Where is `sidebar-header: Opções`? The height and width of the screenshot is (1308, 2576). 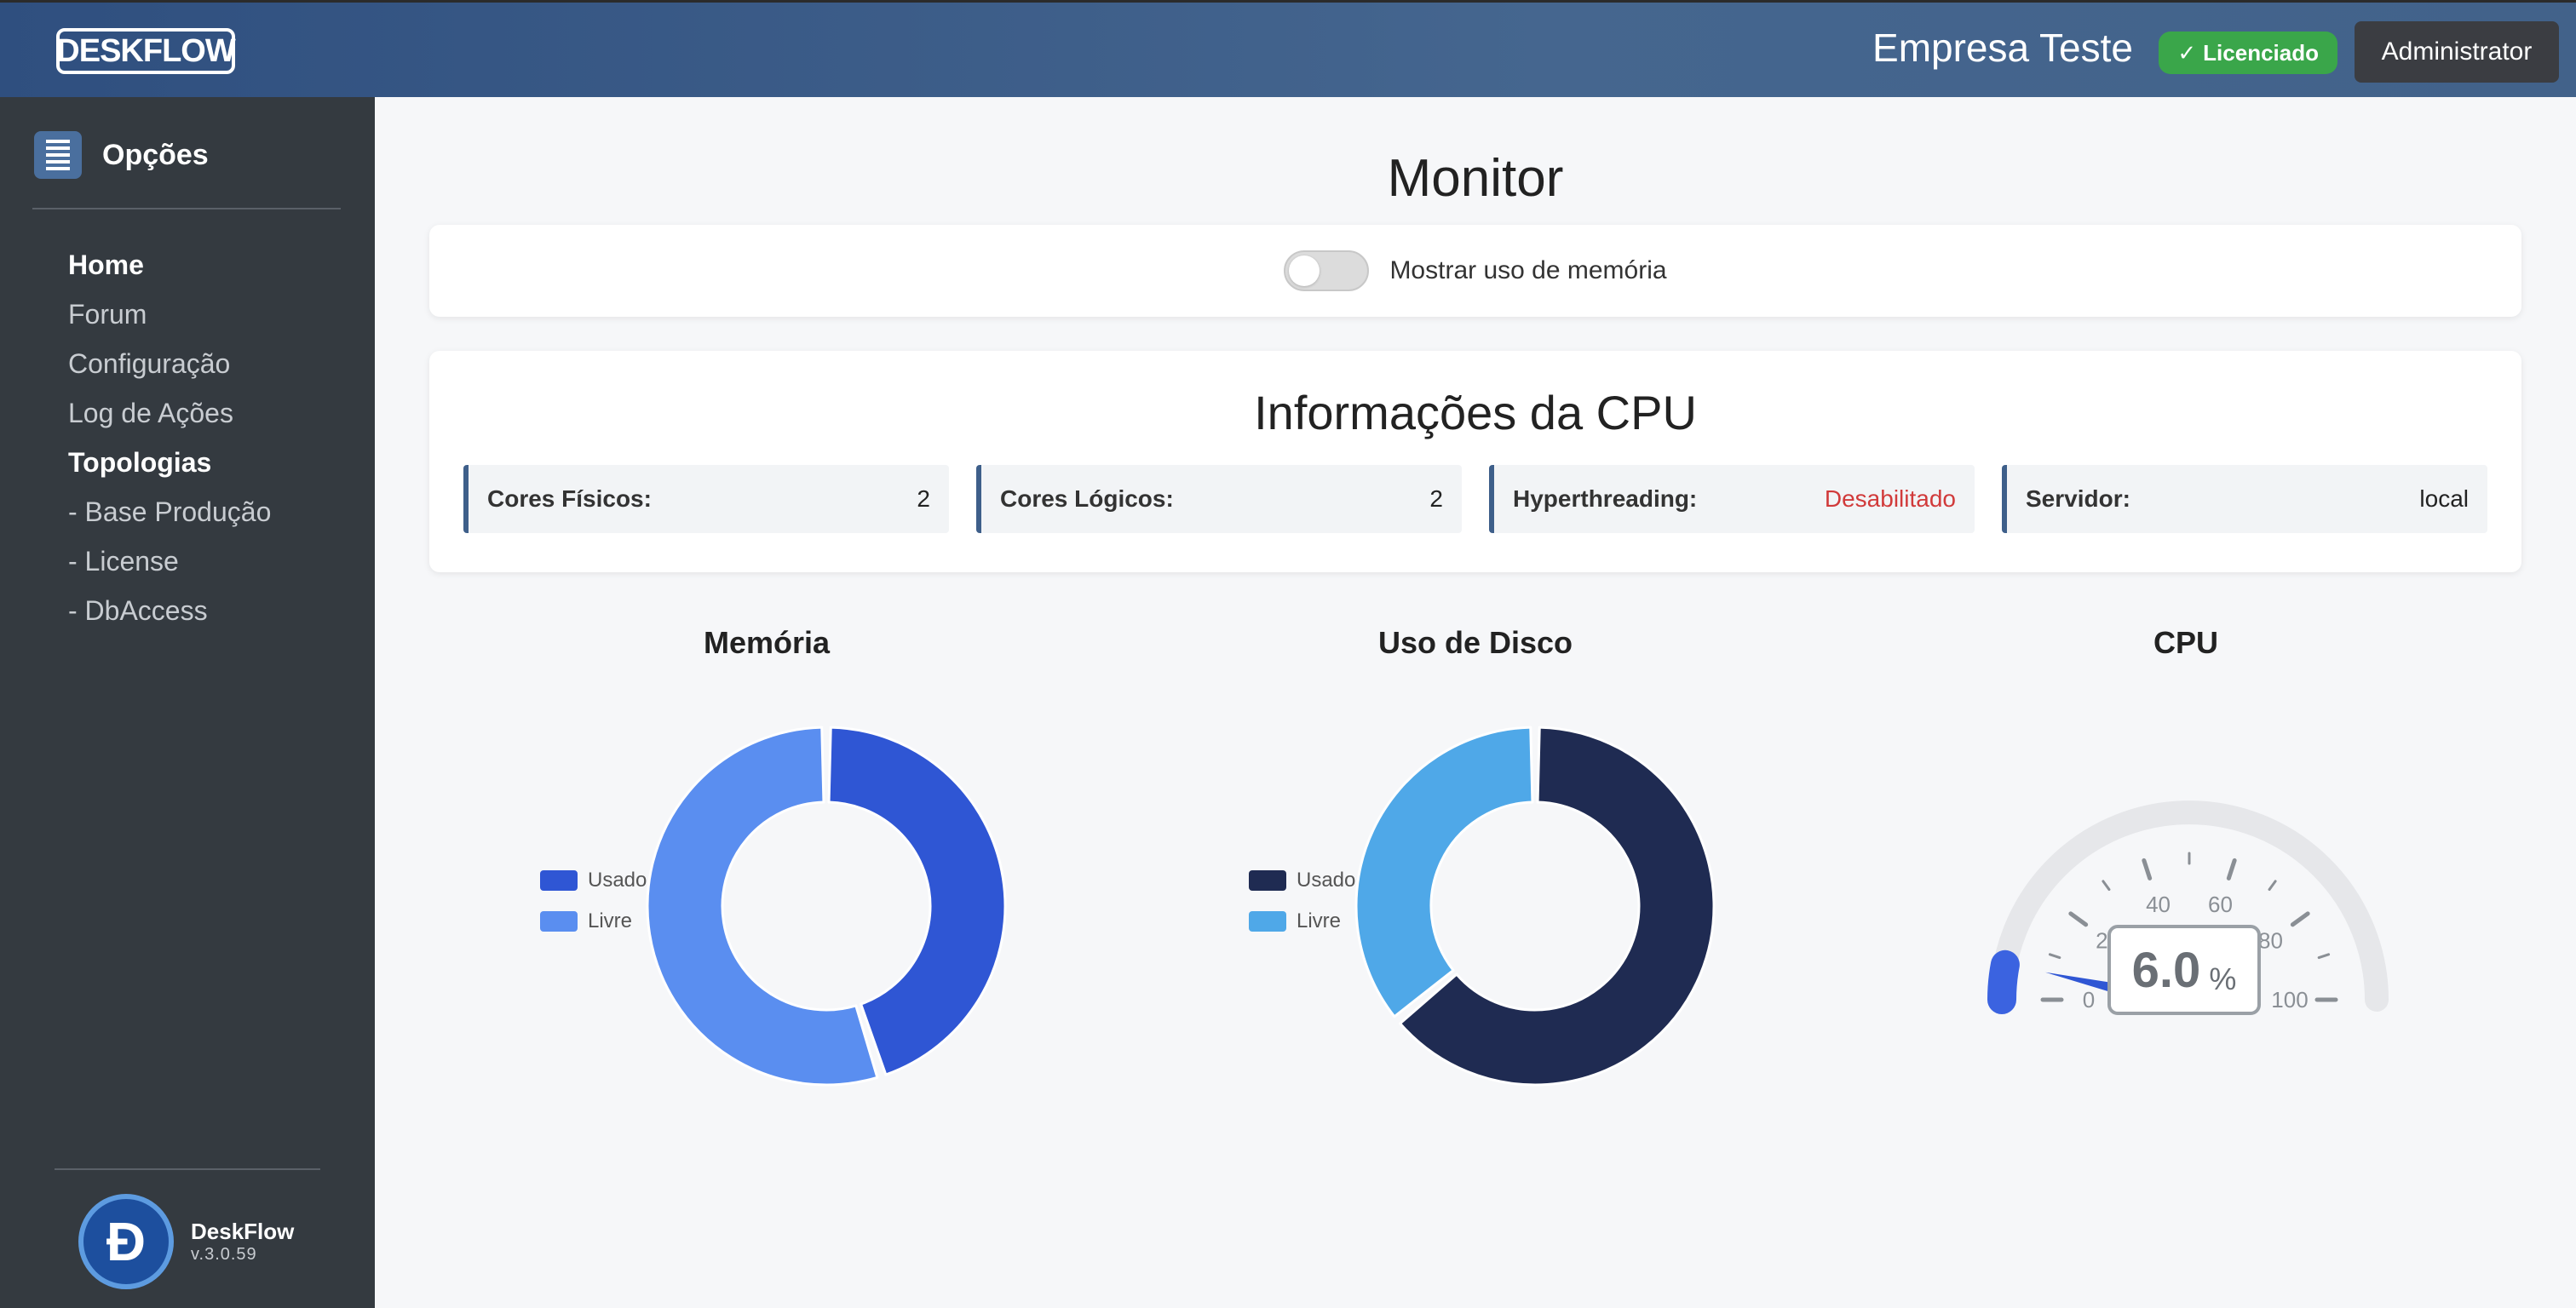 sidebar-header: Opções is located at coordinates (122, 155).